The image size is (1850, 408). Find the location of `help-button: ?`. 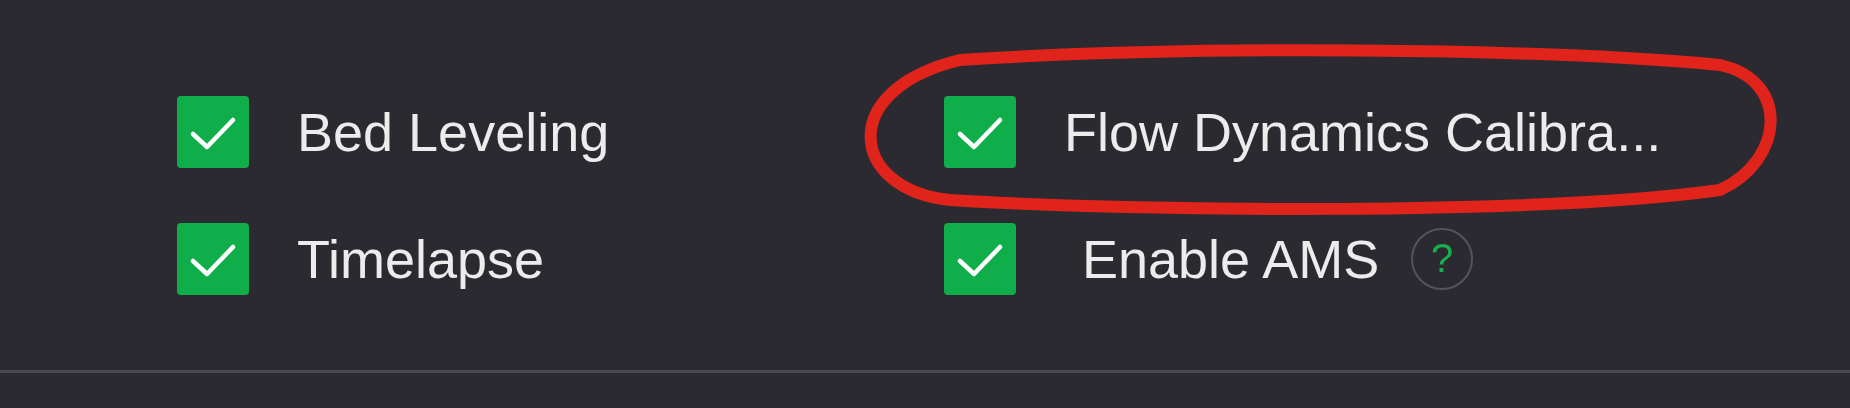

help-button: ? is located at coordinates (1442, 258).